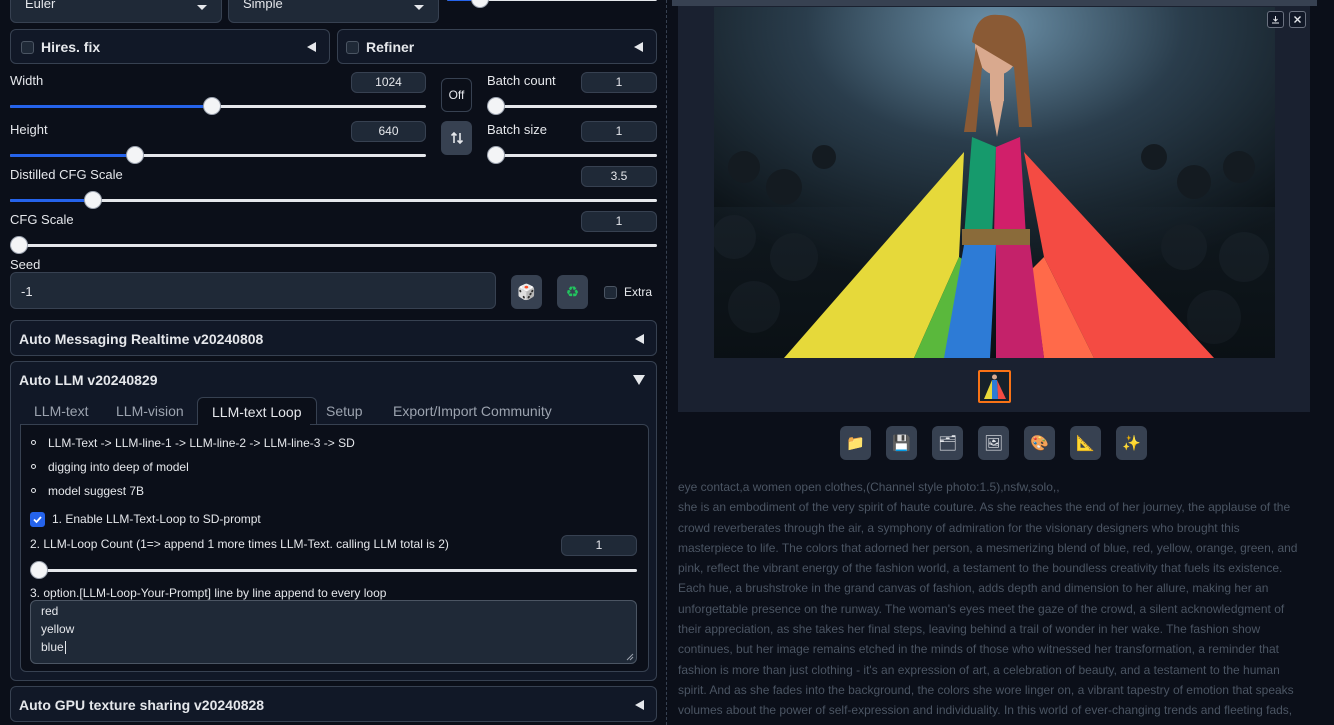  I want to click on steps-slider, so click(552, 4).